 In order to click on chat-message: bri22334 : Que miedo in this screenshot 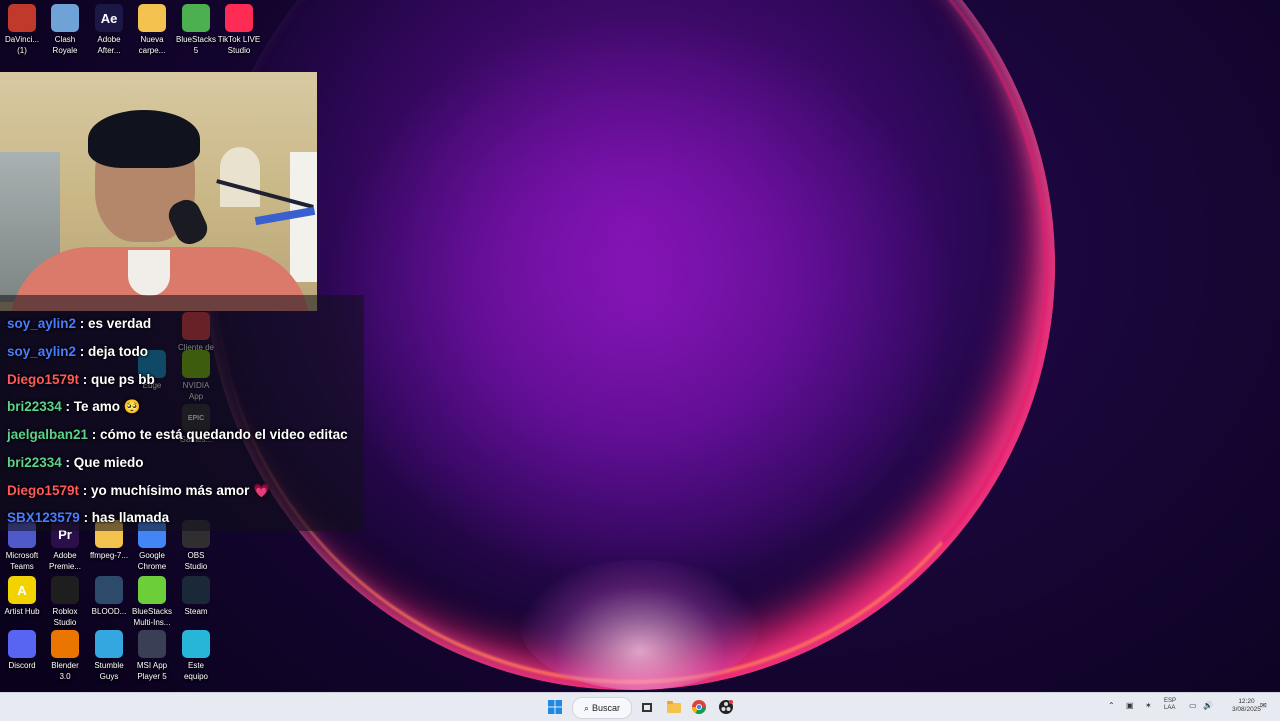, I will do `click(75, 462)`.